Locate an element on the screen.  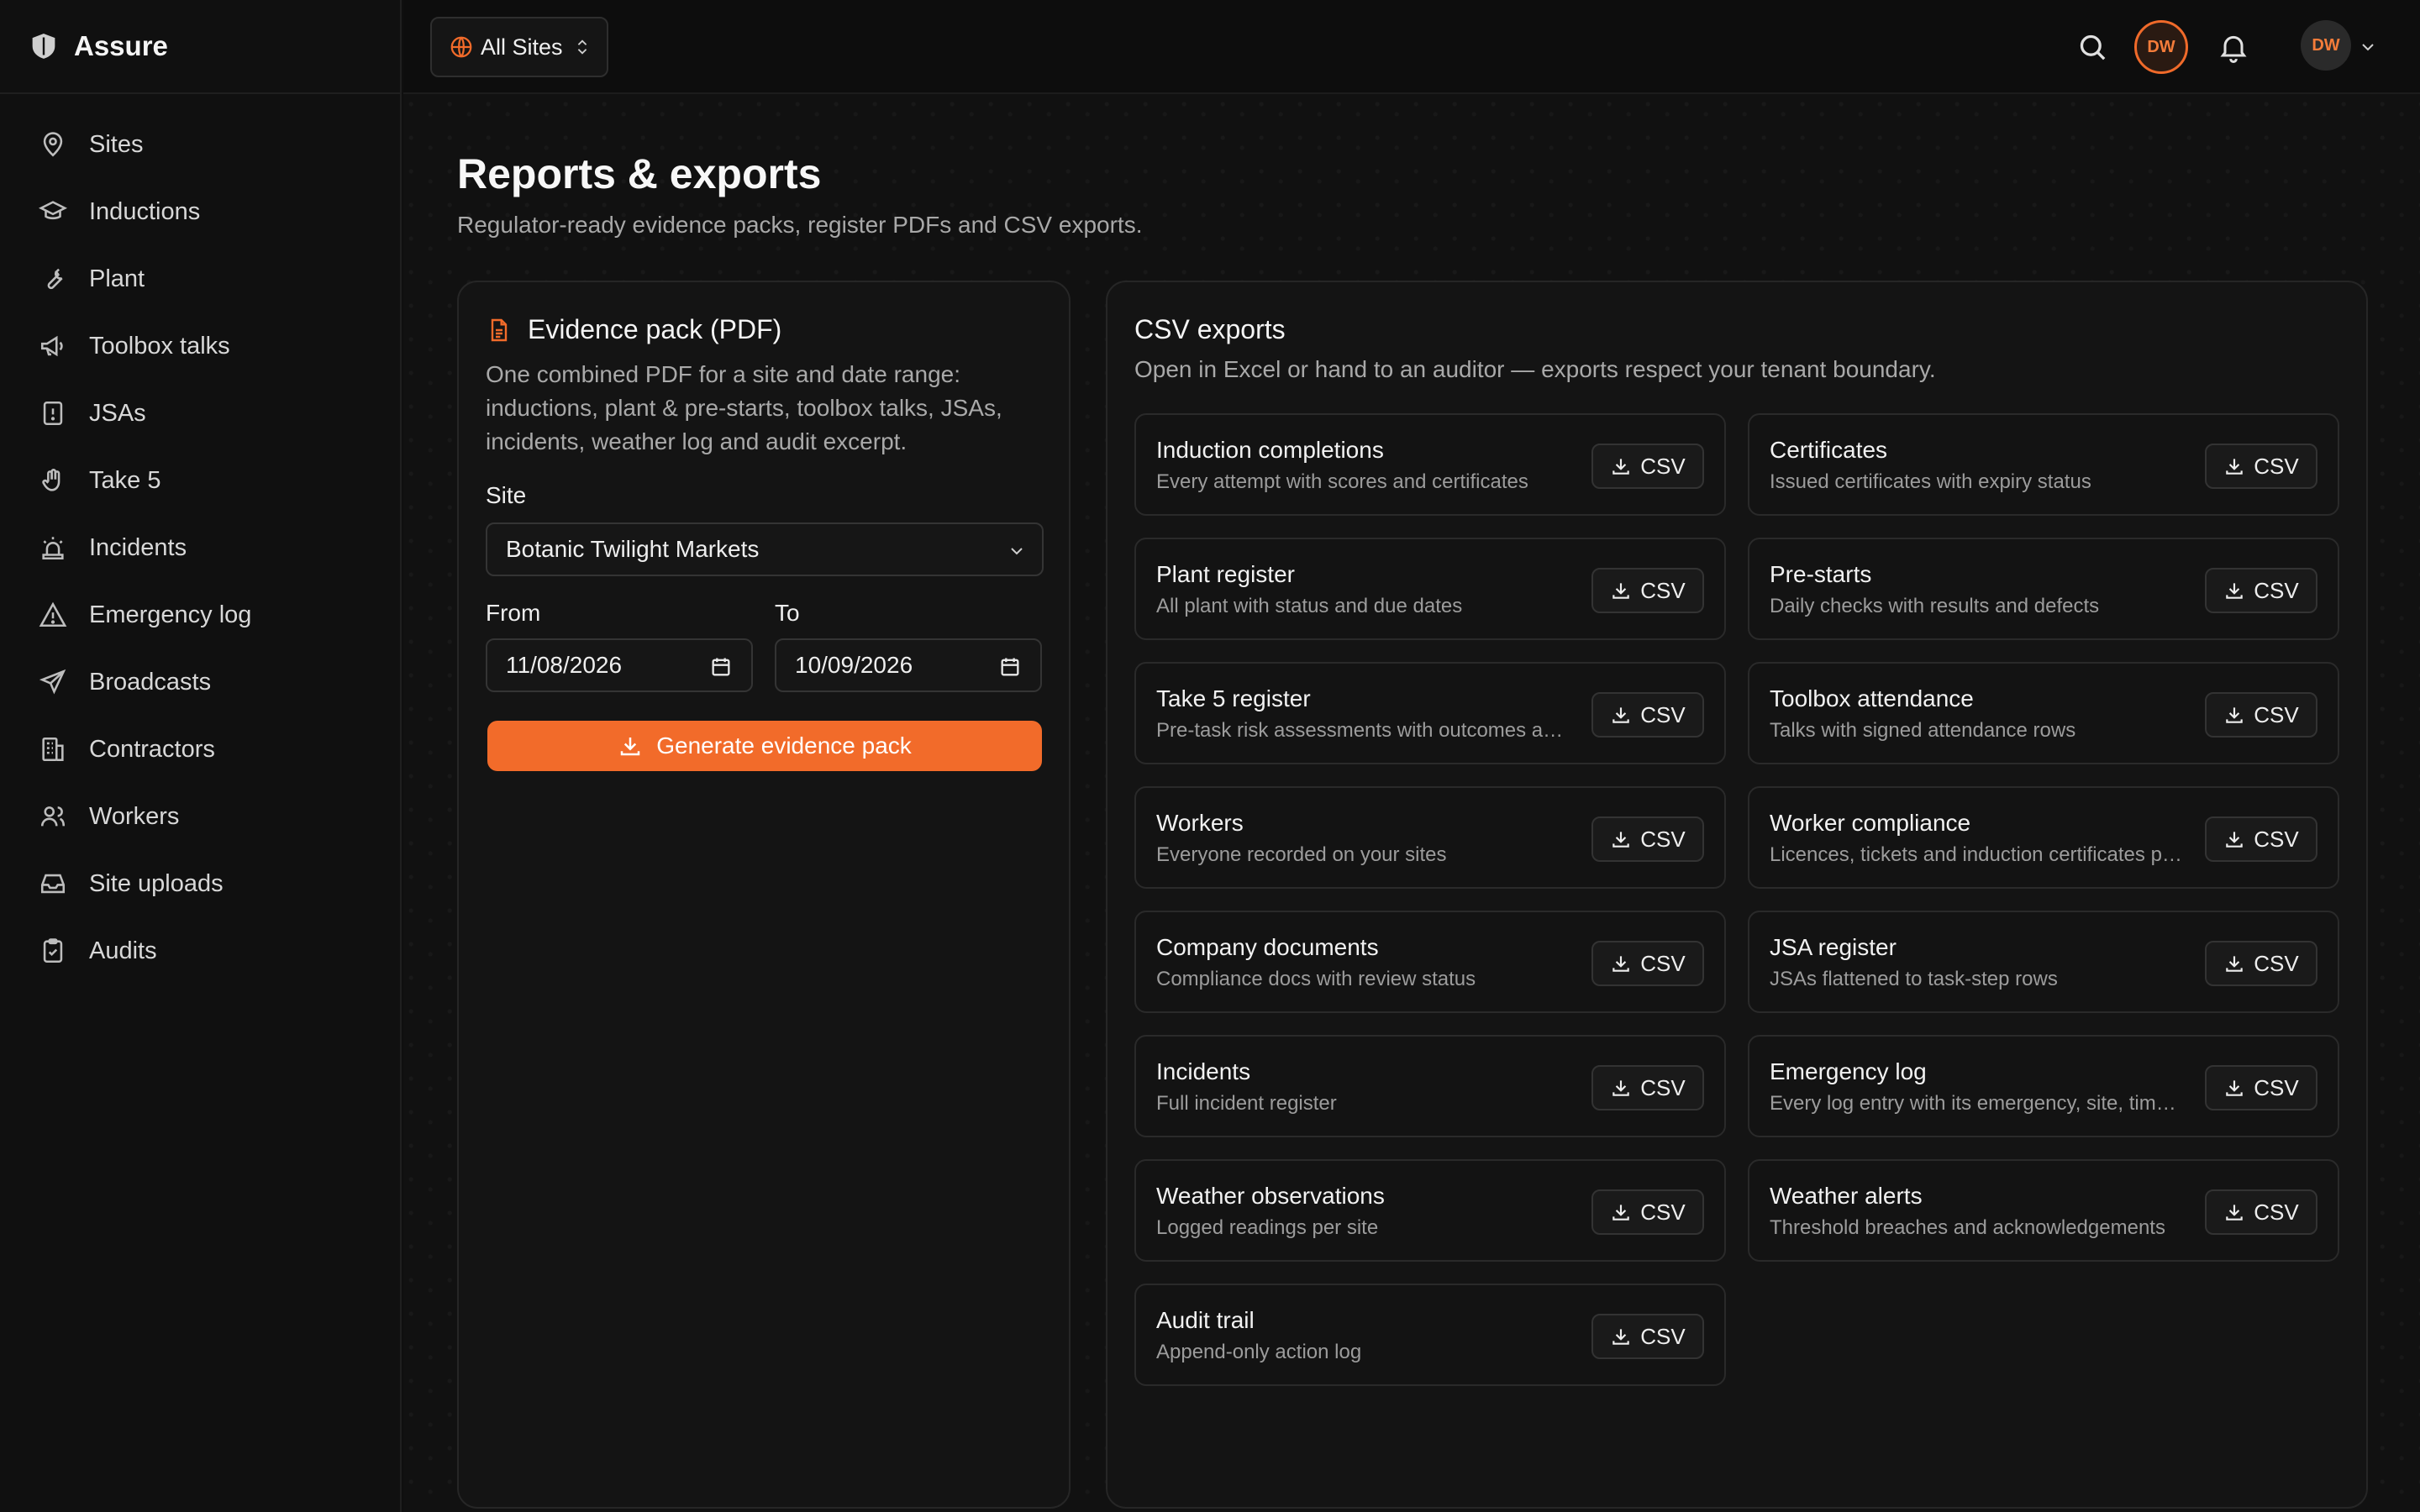
sidebar-item-toolbox-talks: Toolbox talks is located at coordinates (200, 346).